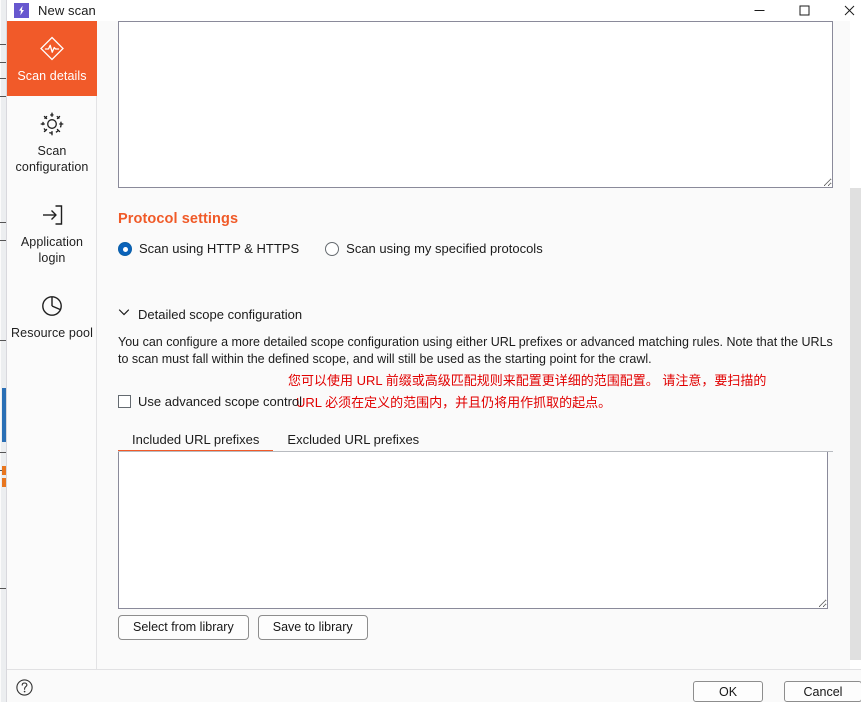 The height and width of the screenshot is (702, 861). What do you see at coordinates (183, 627) in the screenshot?
I see `select-from-library-button: Select from library` at bounding box center [183, 627].